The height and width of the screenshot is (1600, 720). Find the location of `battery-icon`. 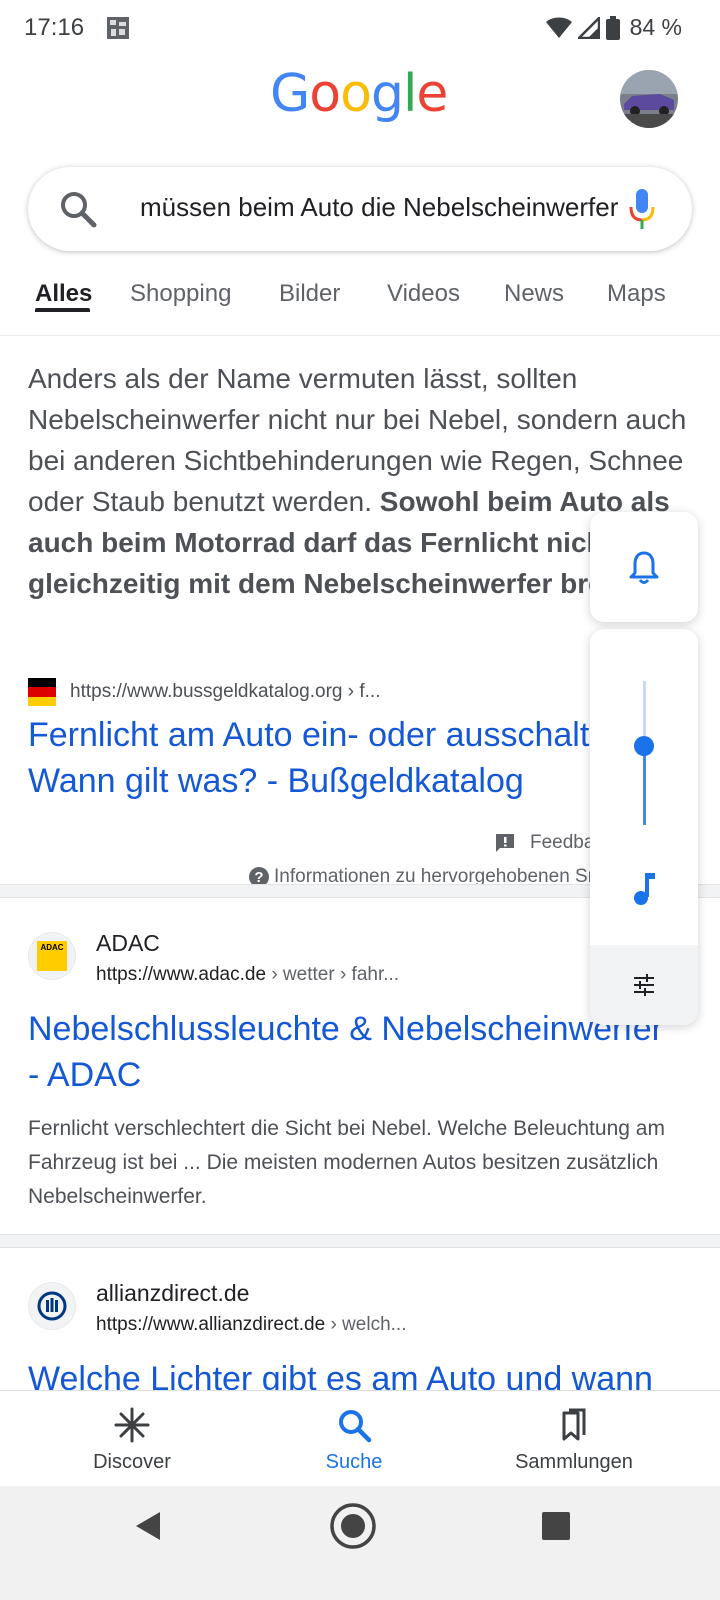

battery-icon is located at coordinates (612, 27).